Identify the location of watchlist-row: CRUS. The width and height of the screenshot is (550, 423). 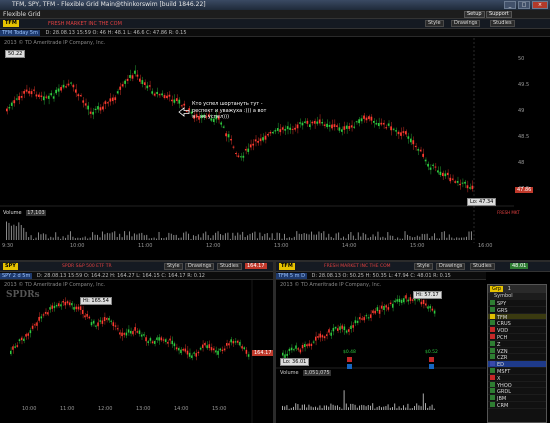
(517, 323).